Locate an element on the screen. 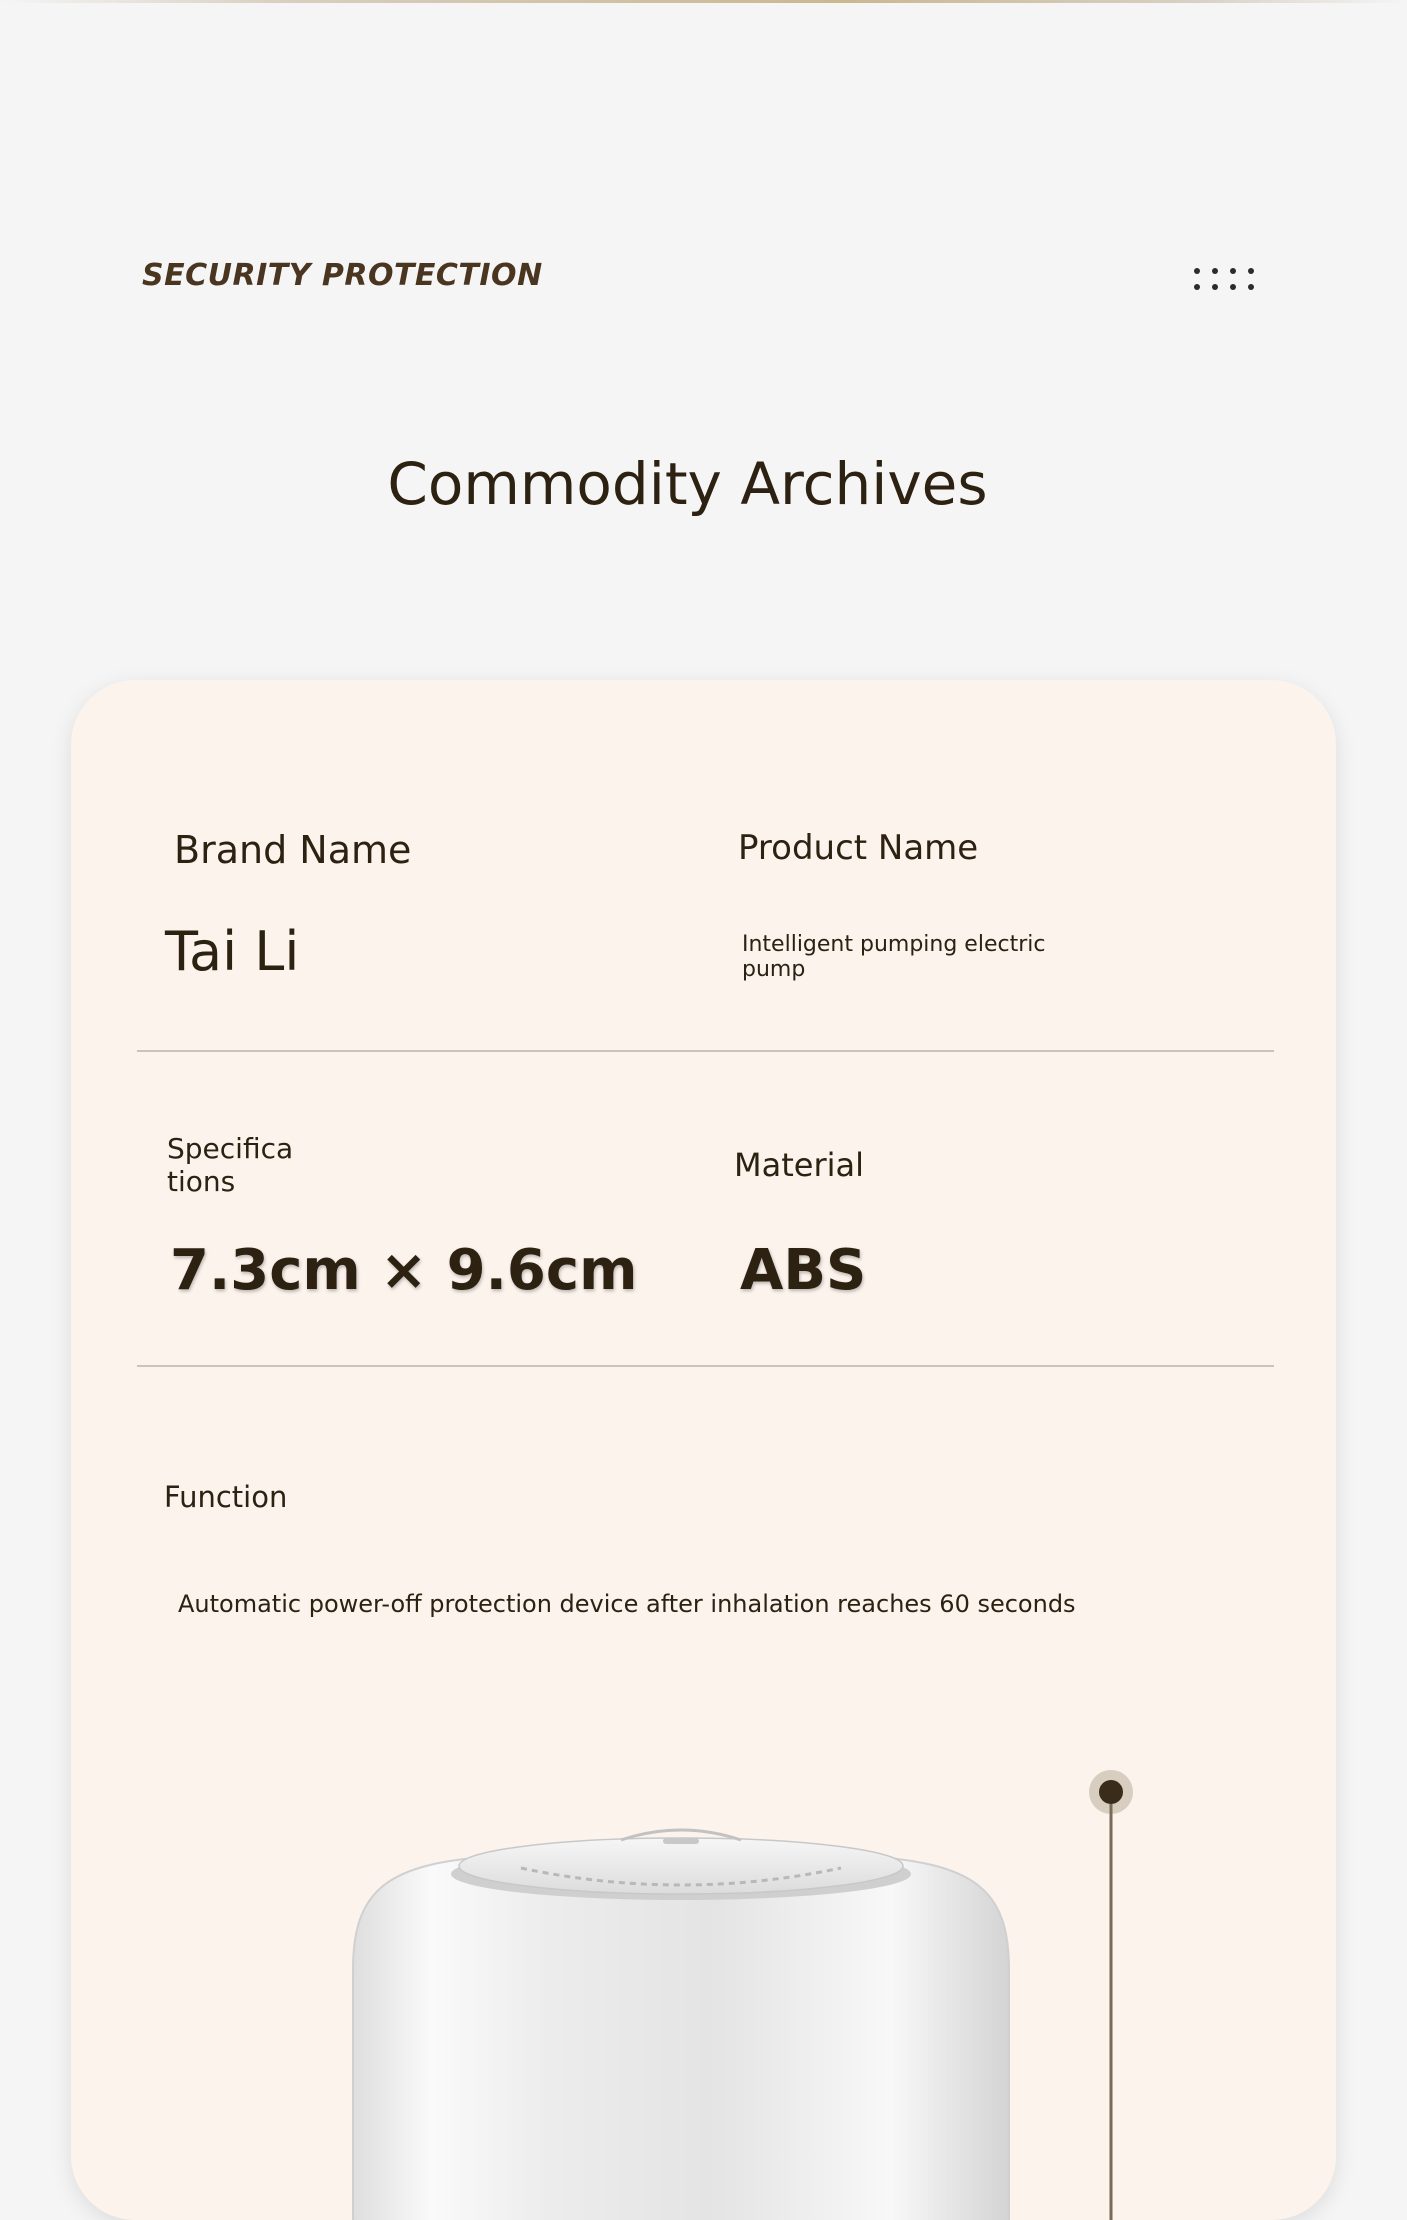 This screenshot has width=1407, height=2220. specifications-value: 7.3cm × 9.6cm is located at coordinates (404, 1270).